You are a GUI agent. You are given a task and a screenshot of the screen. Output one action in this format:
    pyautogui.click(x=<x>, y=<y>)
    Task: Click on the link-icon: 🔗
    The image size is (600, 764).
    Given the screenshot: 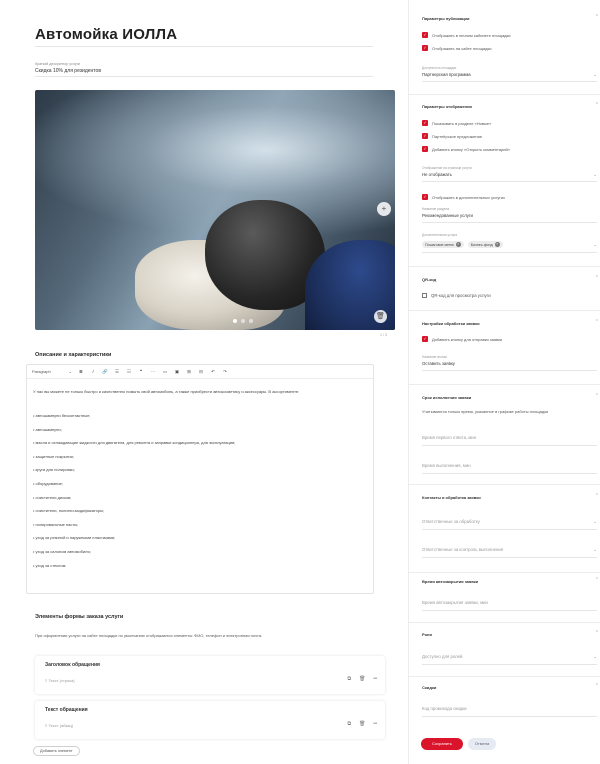 What is the action you would take?
    pyautogui.click(x=105, y=372)
    